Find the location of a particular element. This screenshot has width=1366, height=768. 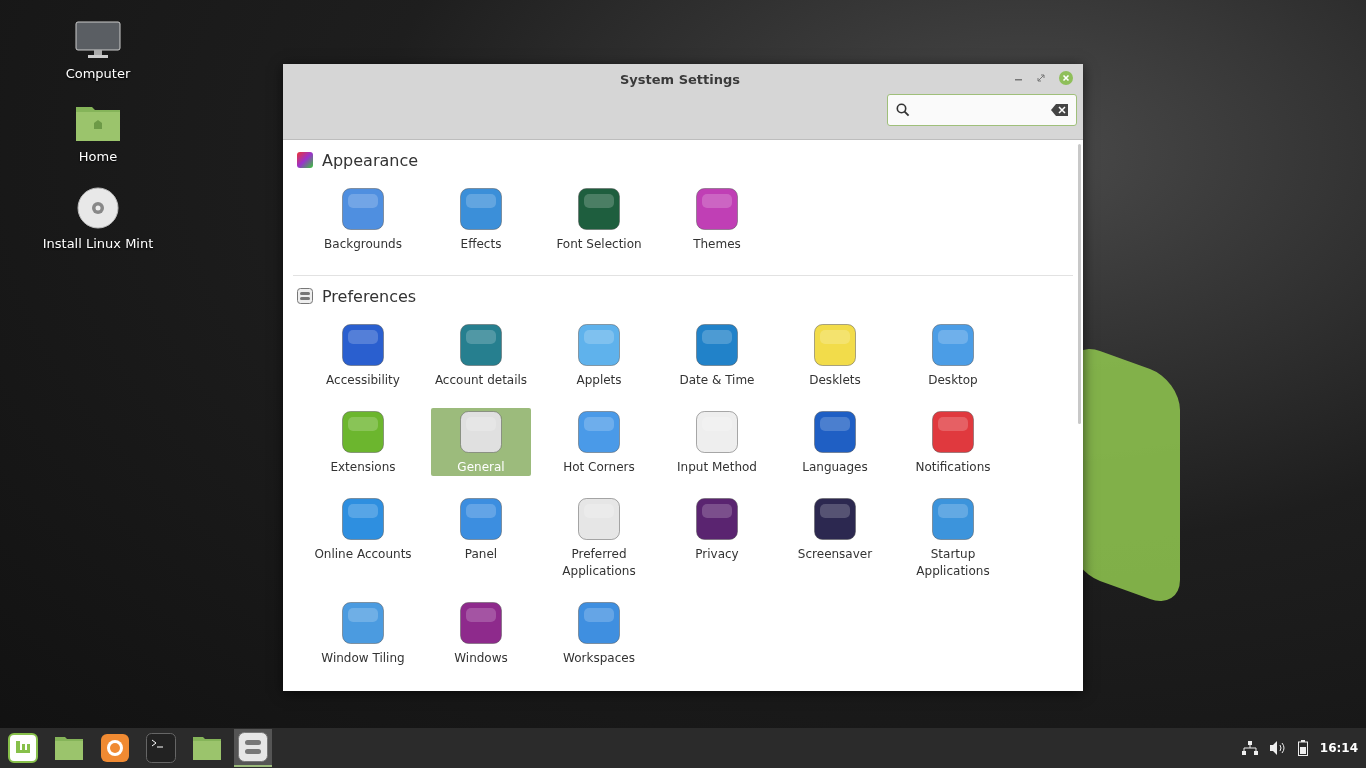

item-label: Desktop is located at coordinates (953, 380).